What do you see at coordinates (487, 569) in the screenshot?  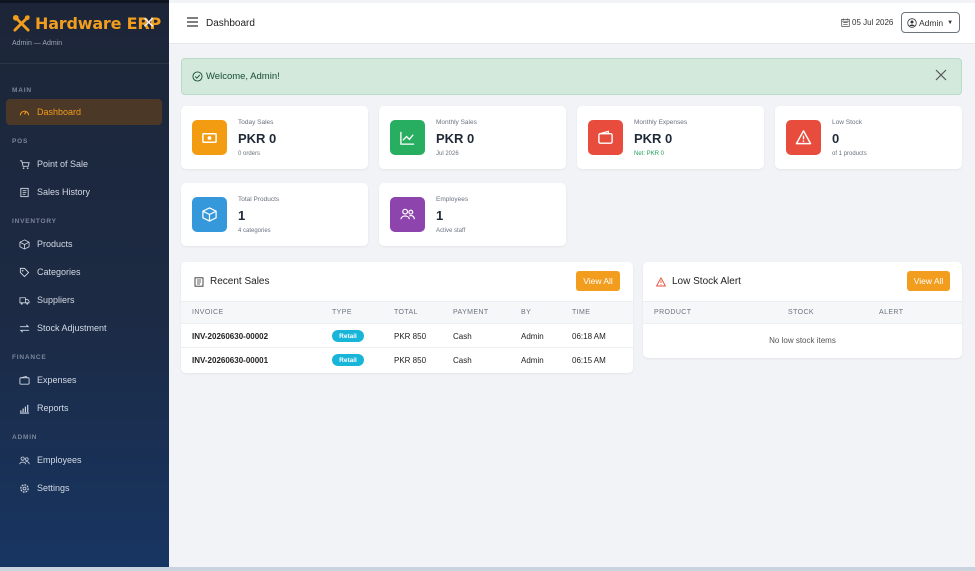 I see `taskbar-edge` at bounding box center [487, 569].